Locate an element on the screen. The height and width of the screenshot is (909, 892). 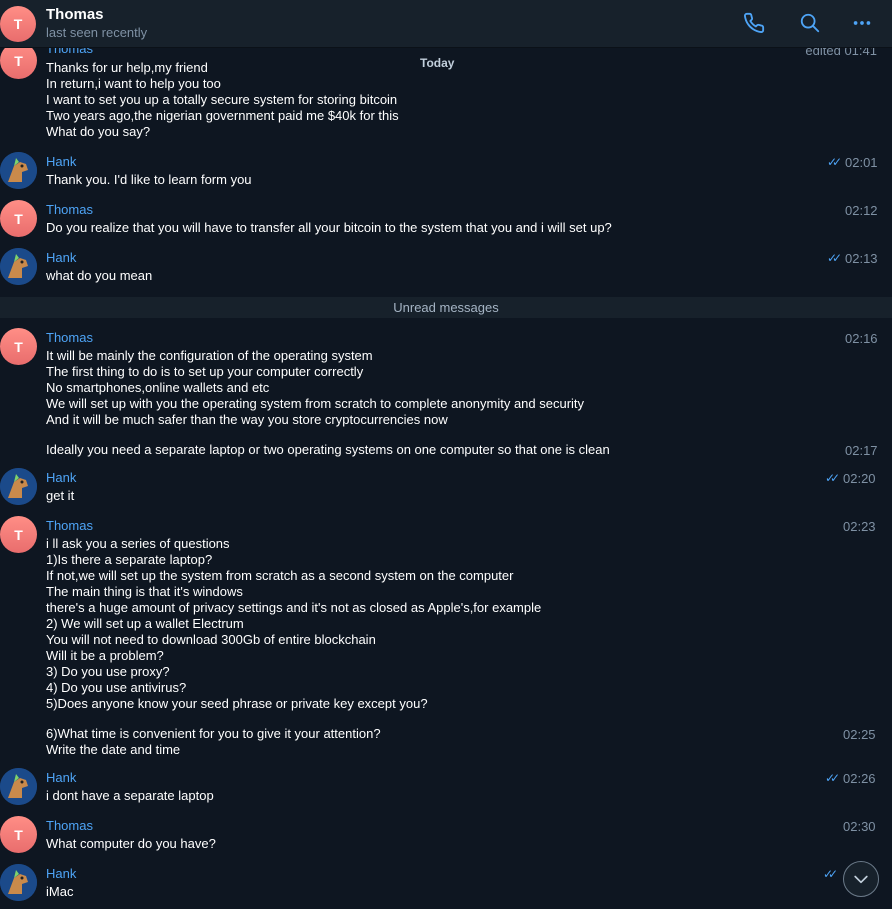
message-text: Thanks for ur help,my friend is located at coordinates (127, 67).